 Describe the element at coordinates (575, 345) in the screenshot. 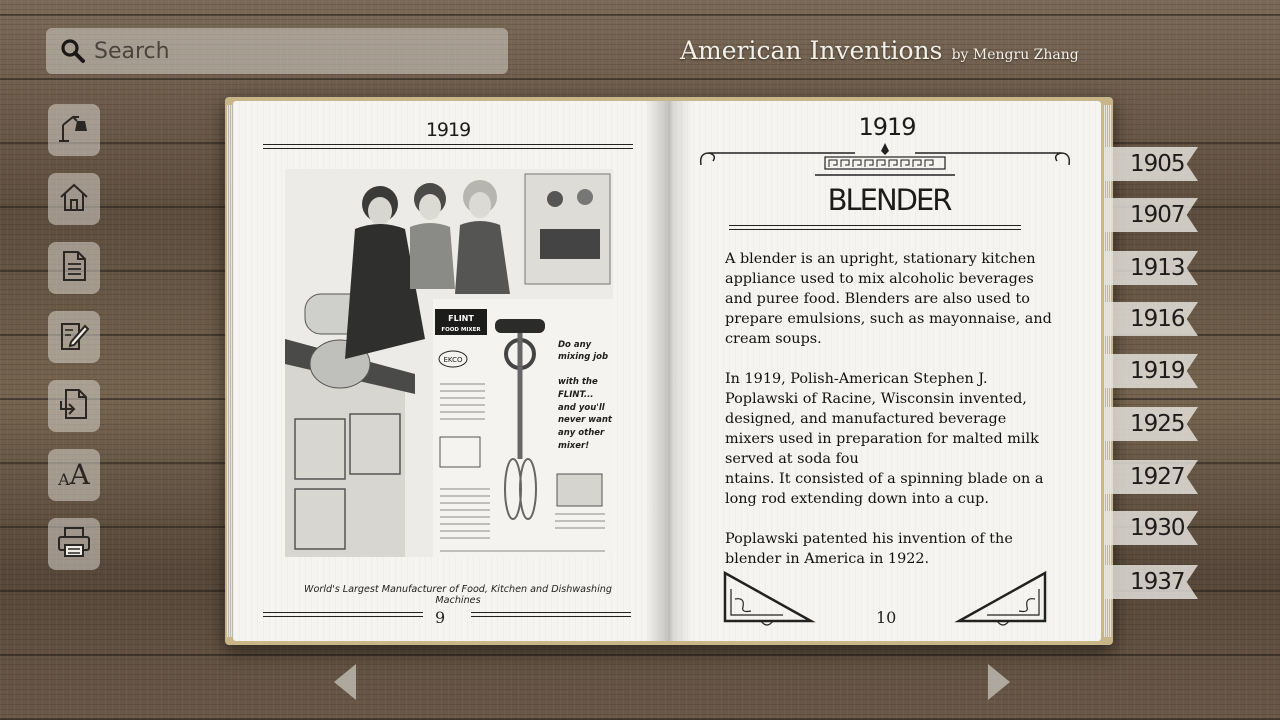

I see `ad-slogan-1: Do any` at that location.